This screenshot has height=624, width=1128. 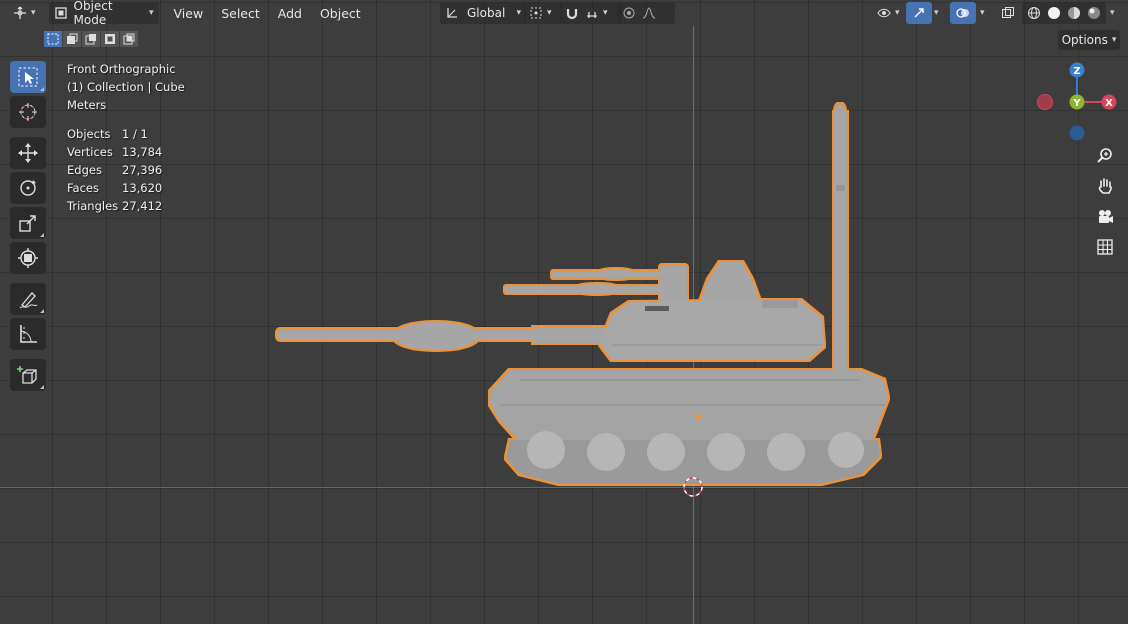 I want to click on gizmo-neg-x, so click(x=1045, y=102).